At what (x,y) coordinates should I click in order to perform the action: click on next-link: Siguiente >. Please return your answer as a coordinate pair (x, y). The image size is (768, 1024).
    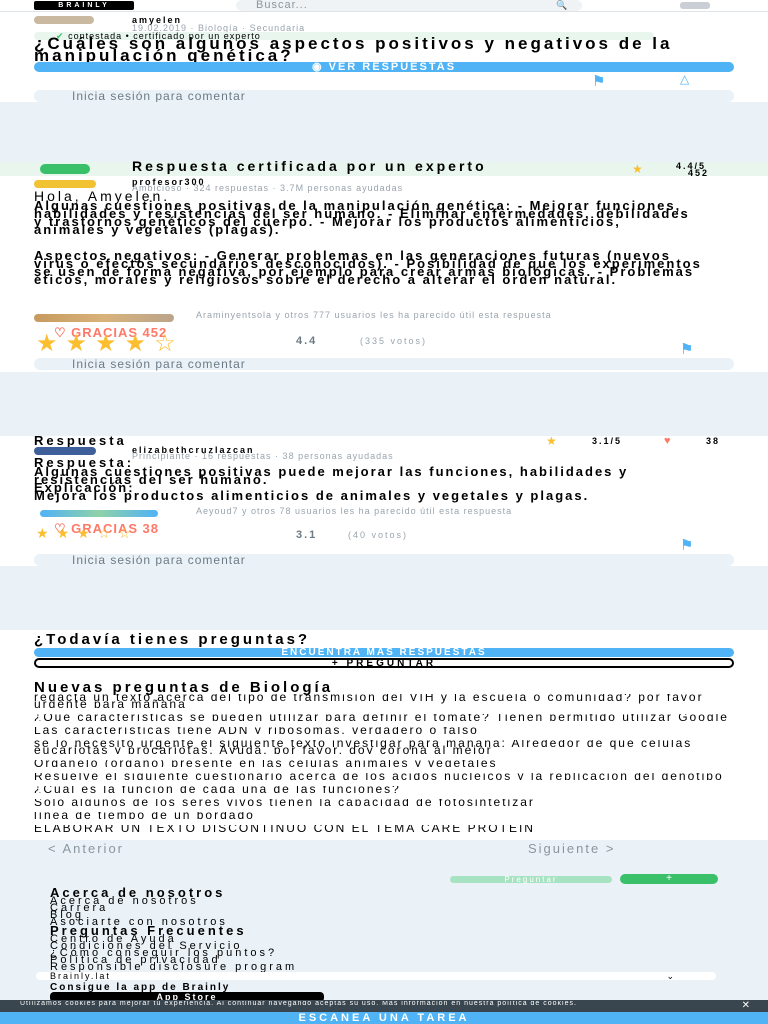
    Looking at the image, I should click on (571, 848).